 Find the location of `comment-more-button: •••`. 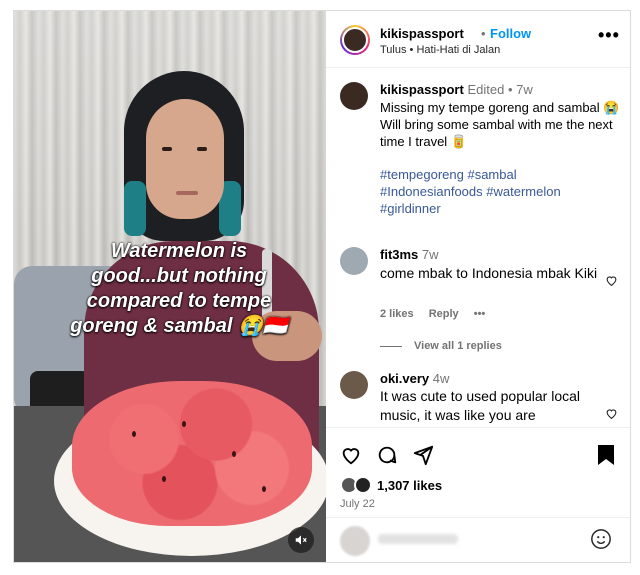

comment-more-button: ••• is located at coordinates (480, 314).